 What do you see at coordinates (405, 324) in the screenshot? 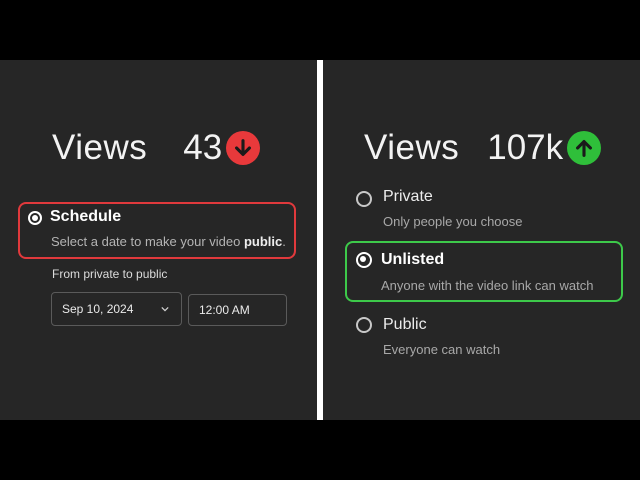
I see `public-option-title: Public` at bounding box center [405, 324].